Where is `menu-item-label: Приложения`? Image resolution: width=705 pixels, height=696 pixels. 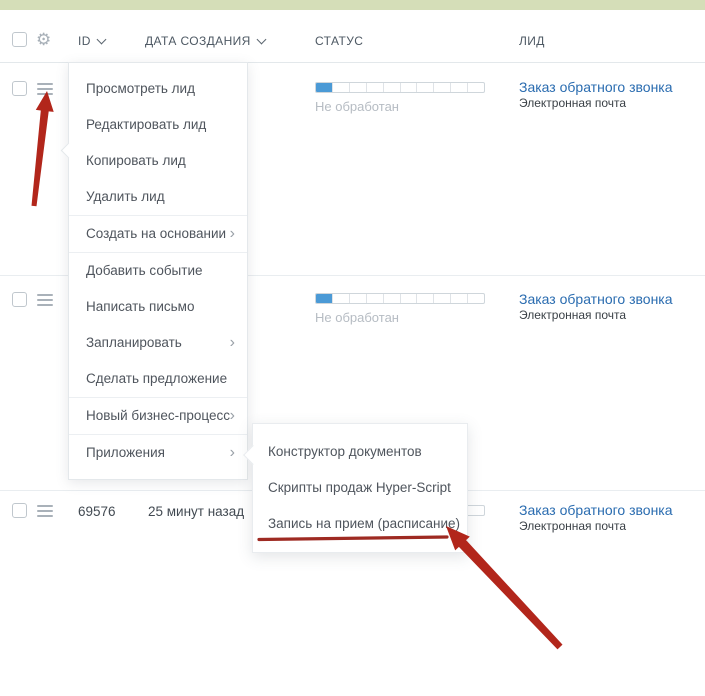 menu-item-label: Приложения is located at coordinates (125, 452).